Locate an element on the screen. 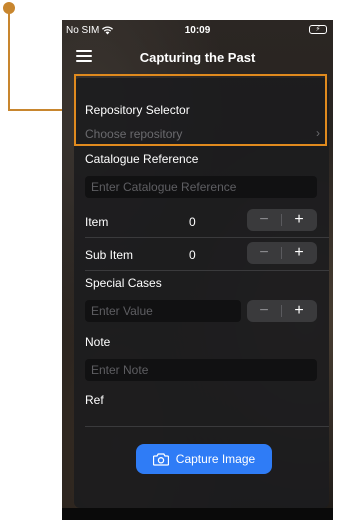 Image resolution: width=341 pixels, height=521 pixels. ref-label: Ref is located at coordinates (94, 400).